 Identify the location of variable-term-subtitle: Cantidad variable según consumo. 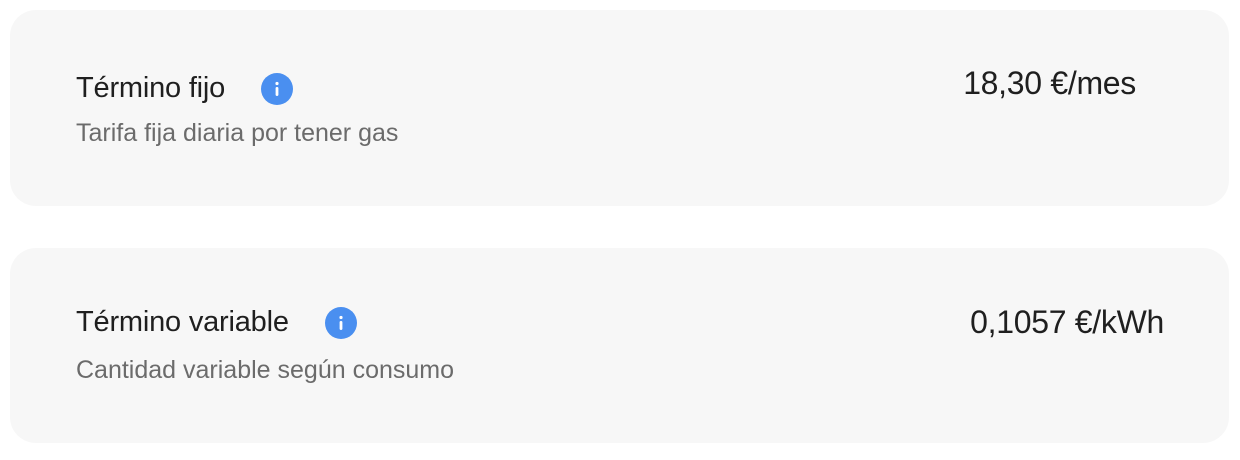
(265, 370).